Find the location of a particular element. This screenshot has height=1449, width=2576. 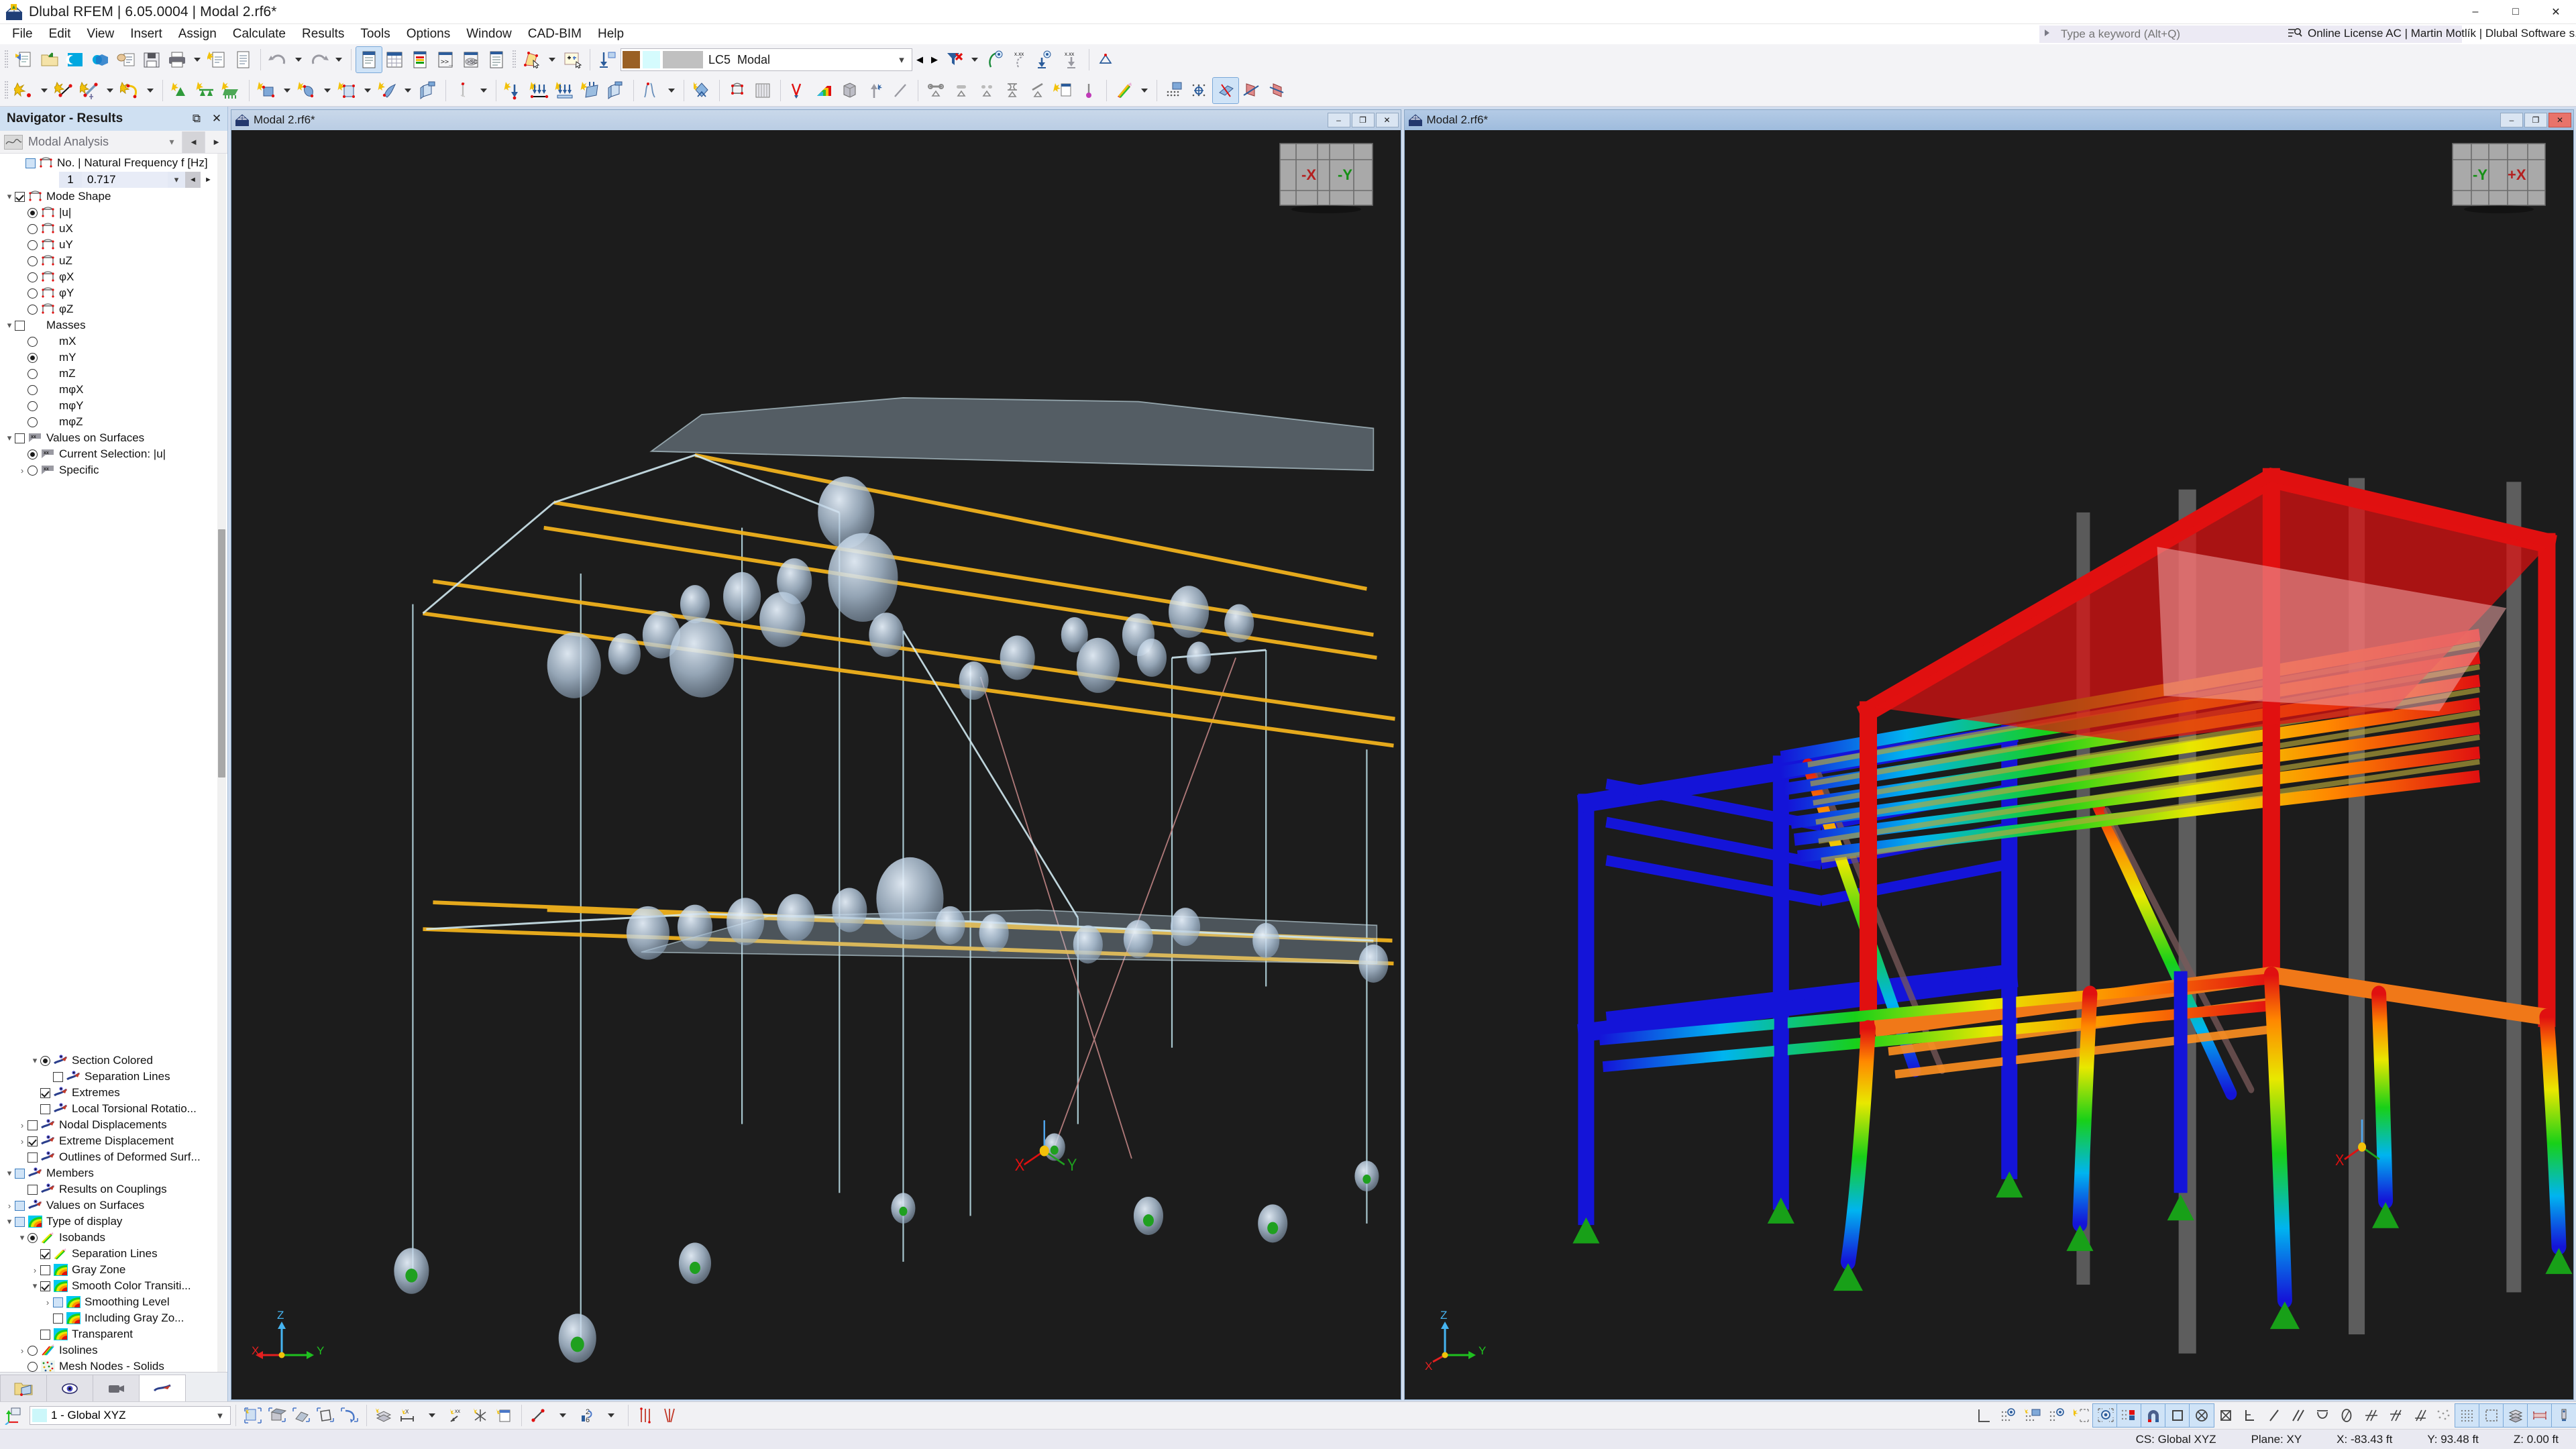

tree-item: mY is located at coordinates (113, 358).